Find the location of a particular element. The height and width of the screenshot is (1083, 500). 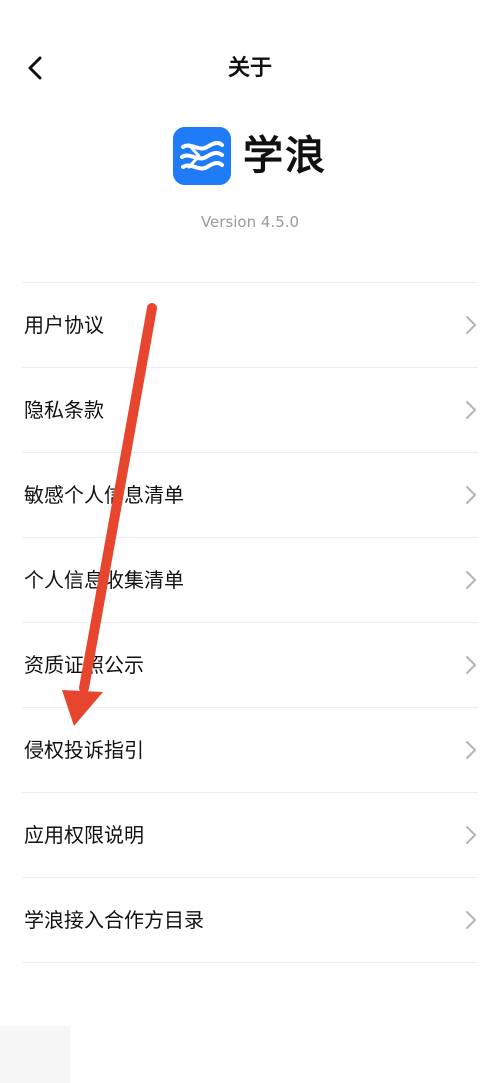

menu-item-privacy-terms: 隐私条款 is located at coordinates (250, 409).